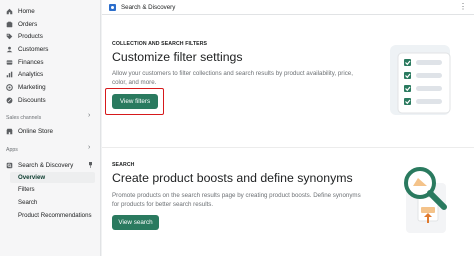  Describe the element at coordinates (135, 222) in the screenshot. I see `view-search-button: View search` at that location.